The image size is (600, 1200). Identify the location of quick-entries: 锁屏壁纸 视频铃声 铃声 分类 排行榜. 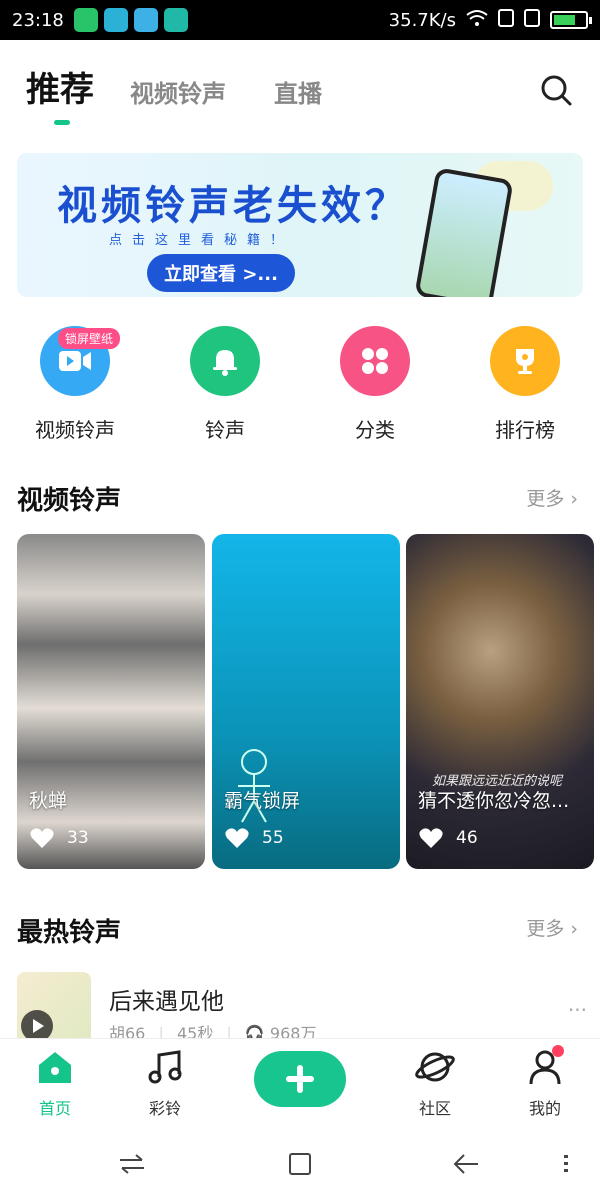
(300, 386).